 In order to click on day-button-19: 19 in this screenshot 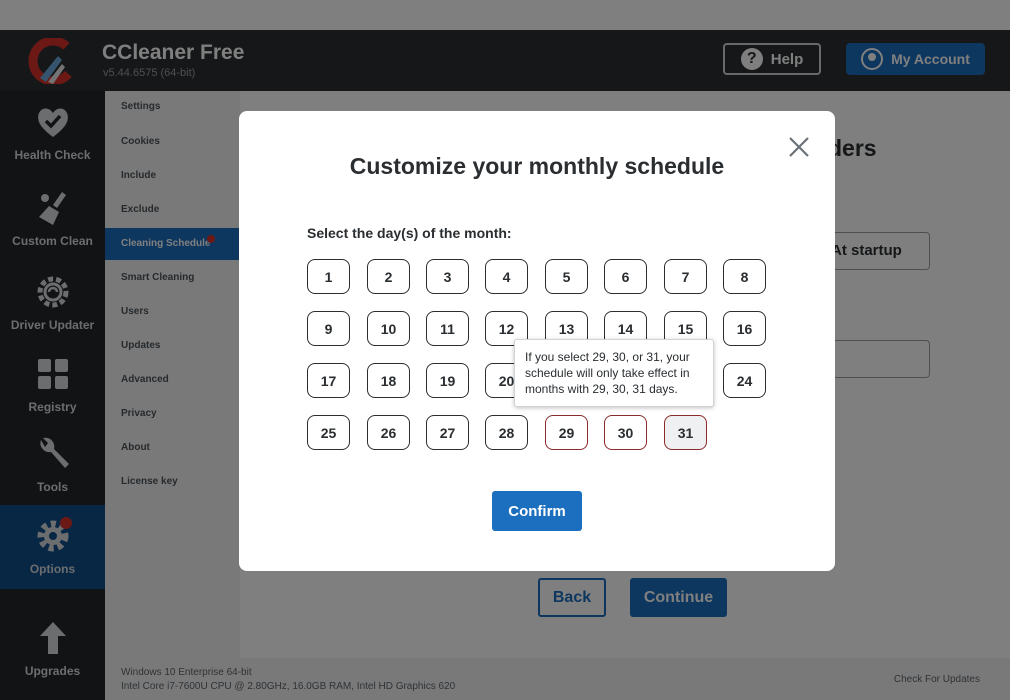, I will do `click(447, 380)`.